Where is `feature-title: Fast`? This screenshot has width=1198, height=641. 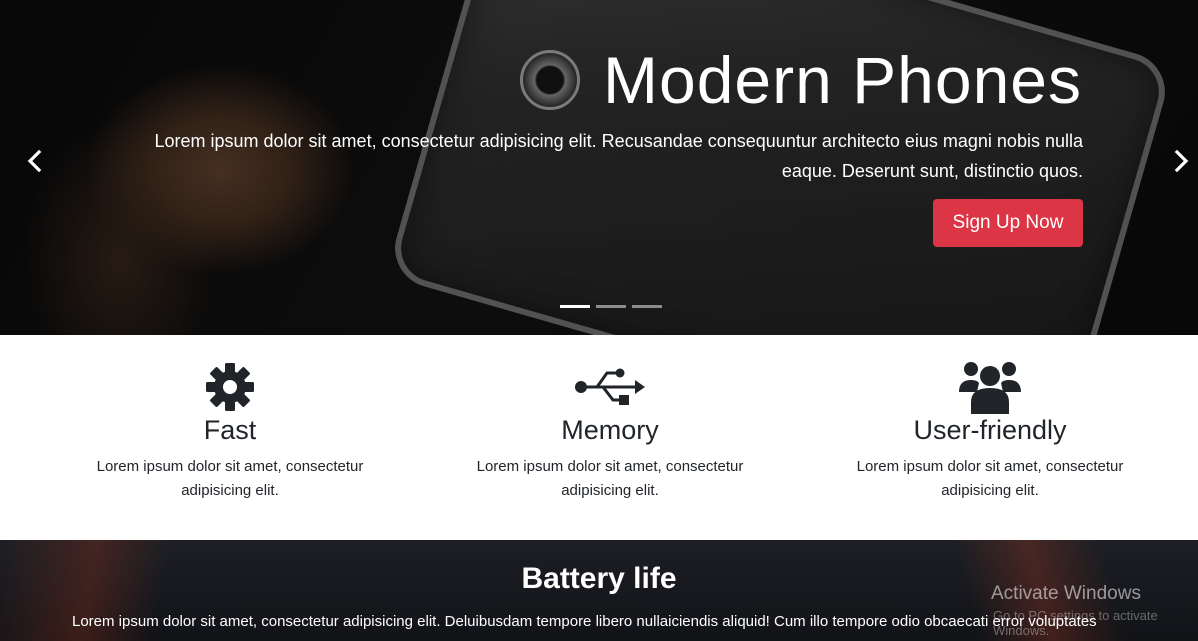
feature-title: Fast is located at coordinates (230, 430).